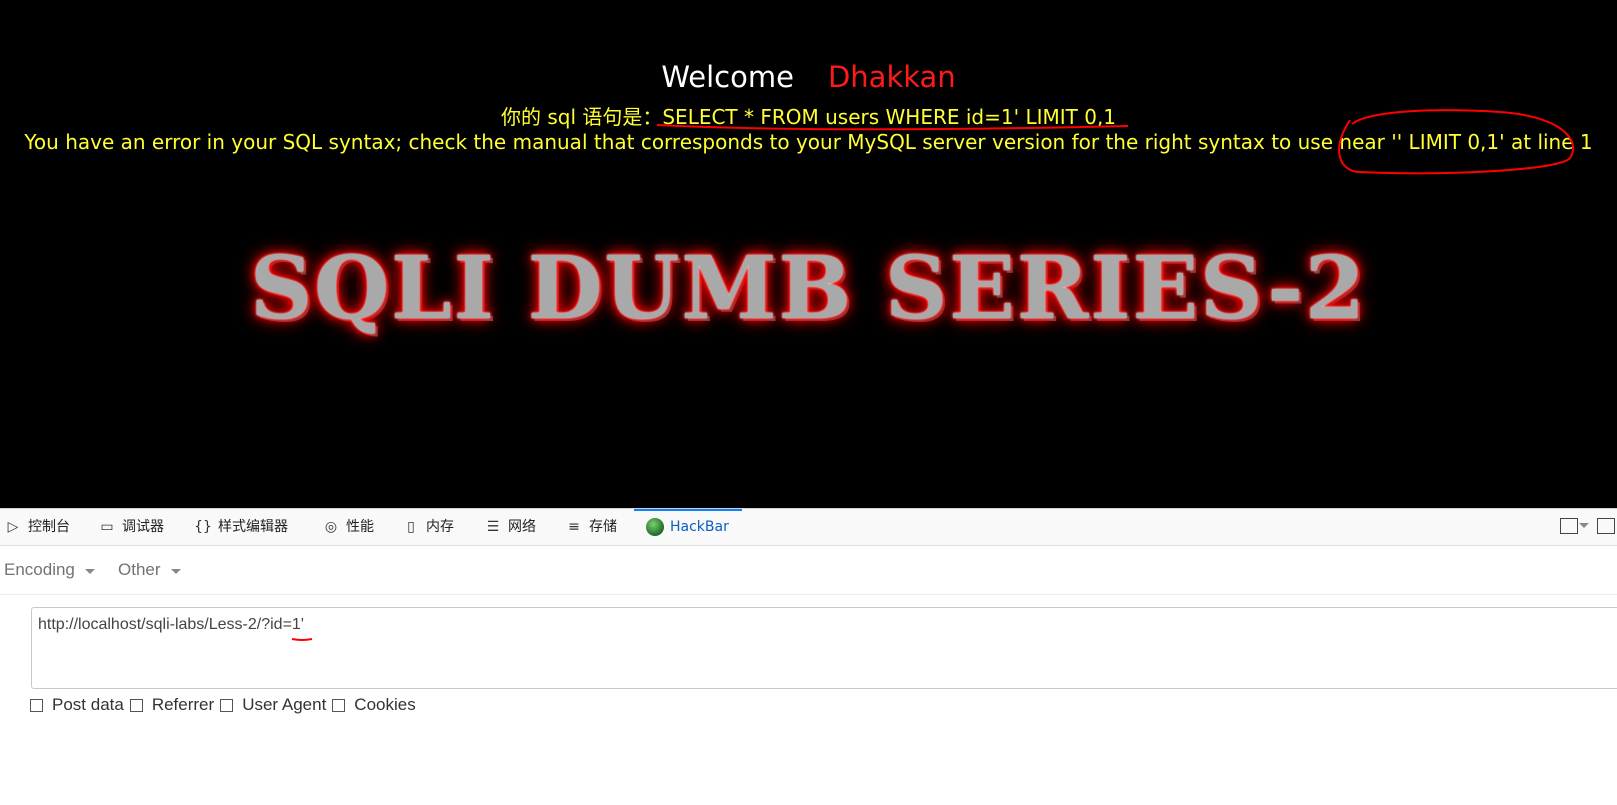 This screenshot has width=1617, height=805. I want to click on tab-debugger: ▭ 调试器, so click(131, 527).